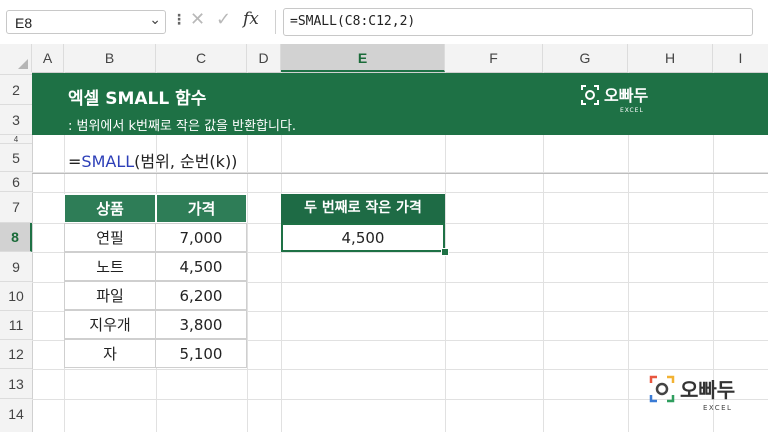 This screenshot has width=768, height=432. What do you see at coordinates (110, 208) in the screenshot?
I see `table-header-product: 상품` at bounding box center [110, 208].